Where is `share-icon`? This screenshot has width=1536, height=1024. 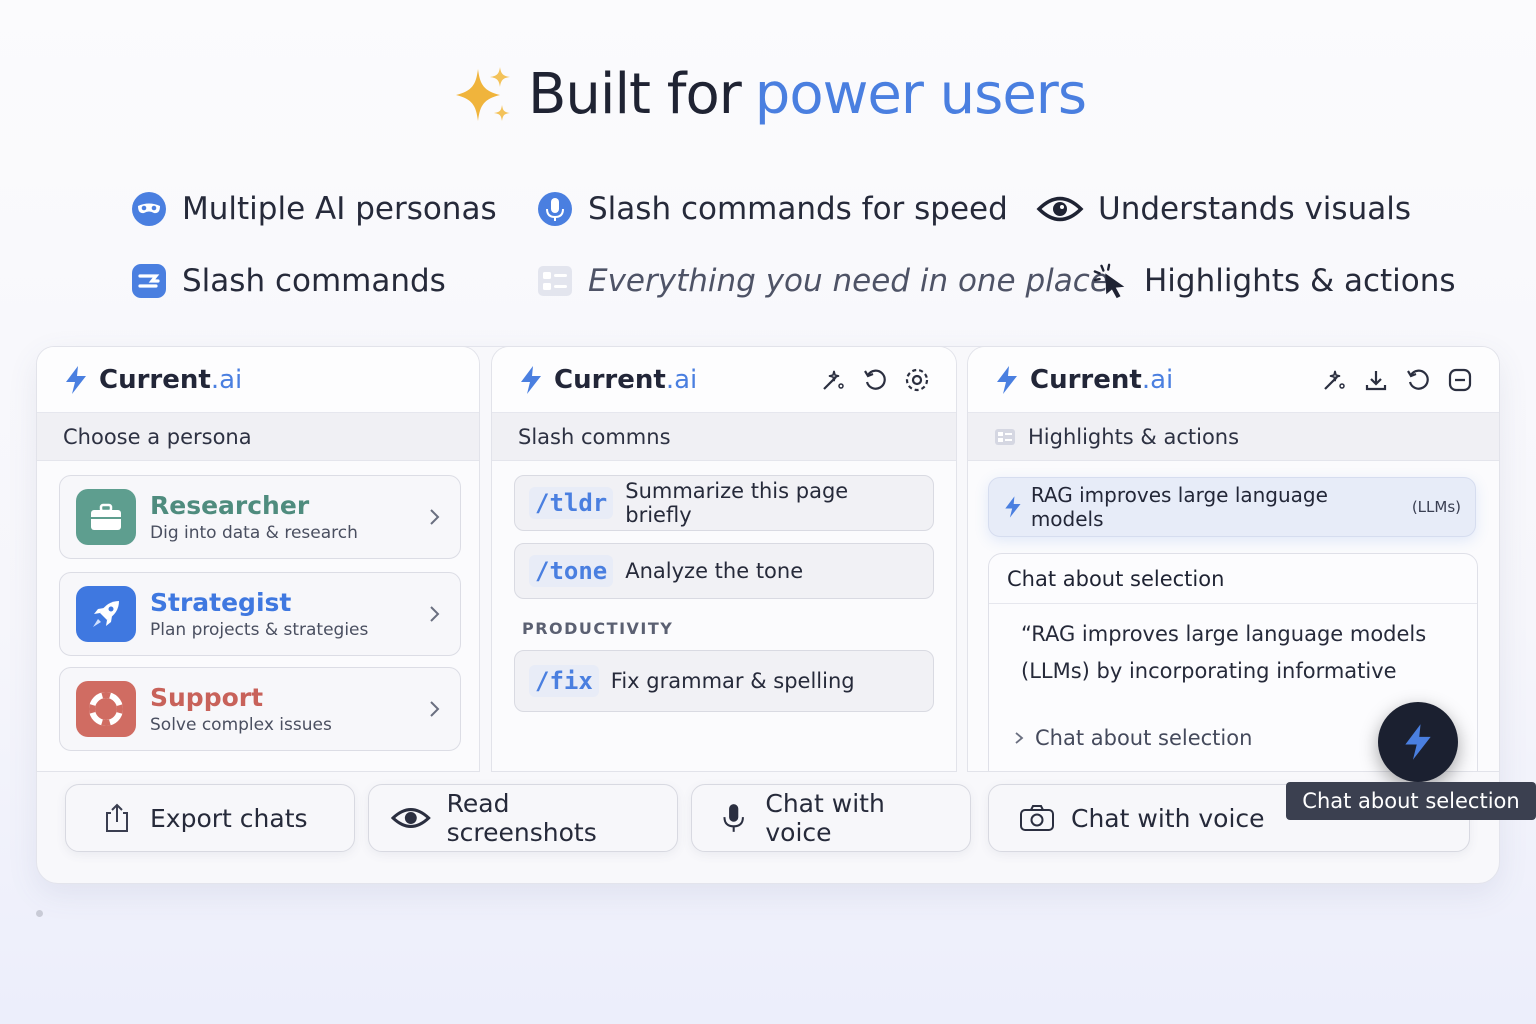 share-icon is located at coordinates (117, 817).